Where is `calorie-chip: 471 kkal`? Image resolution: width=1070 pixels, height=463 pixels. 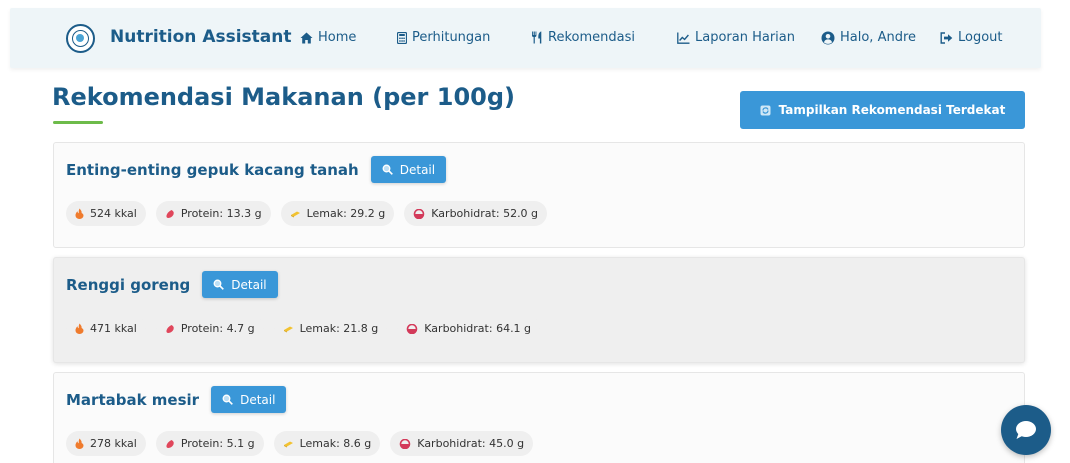 calorie-chip: 471 kkal is located at coordinates (106, 328).